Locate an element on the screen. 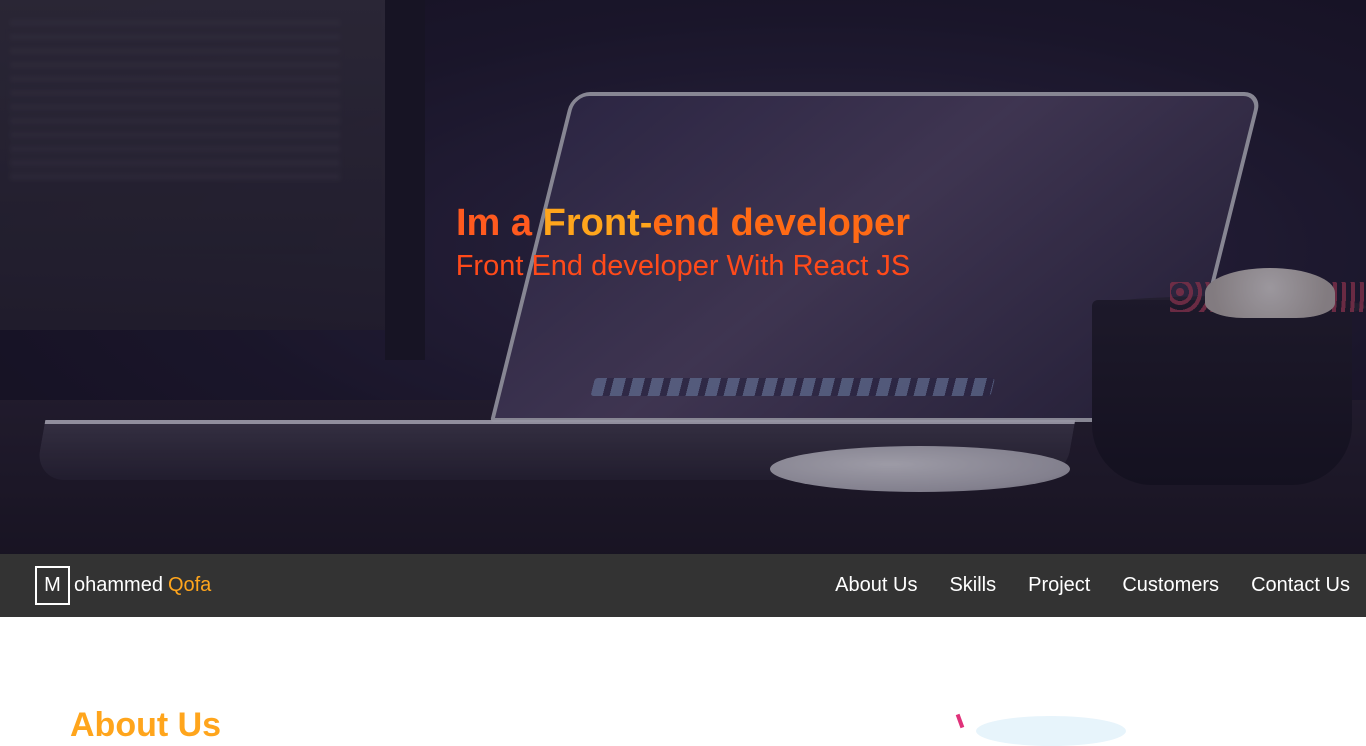 The width and height of the screenshot is (1366, 746). hero-title-part2: Front- is located at coordinates (597, 223).